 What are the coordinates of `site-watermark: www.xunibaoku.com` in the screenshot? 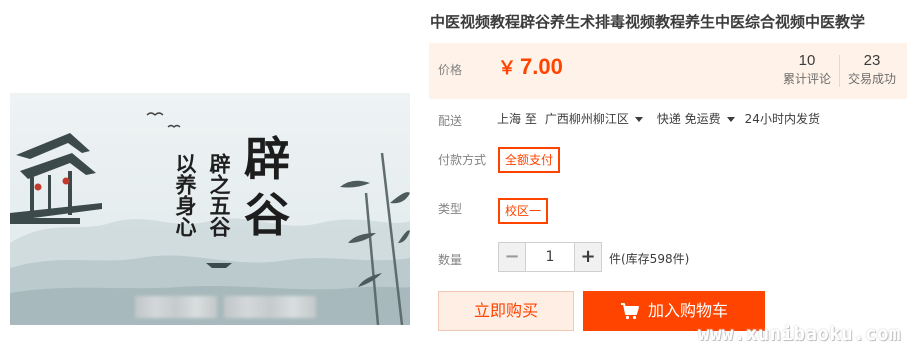 It's located at (799, 334).